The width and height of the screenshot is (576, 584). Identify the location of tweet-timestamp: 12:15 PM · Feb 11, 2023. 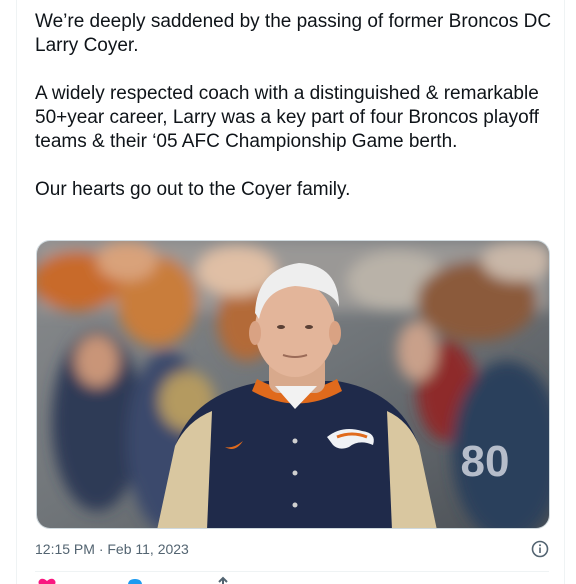
(112, 549).